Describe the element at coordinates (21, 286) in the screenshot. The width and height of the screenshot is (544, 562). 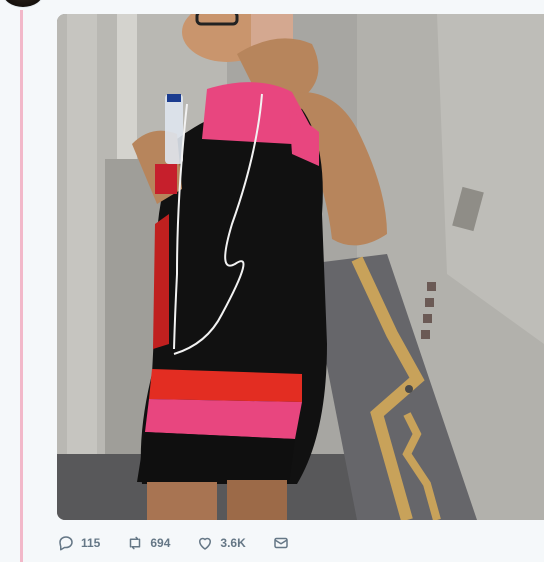
I see `thread-line` at that location.